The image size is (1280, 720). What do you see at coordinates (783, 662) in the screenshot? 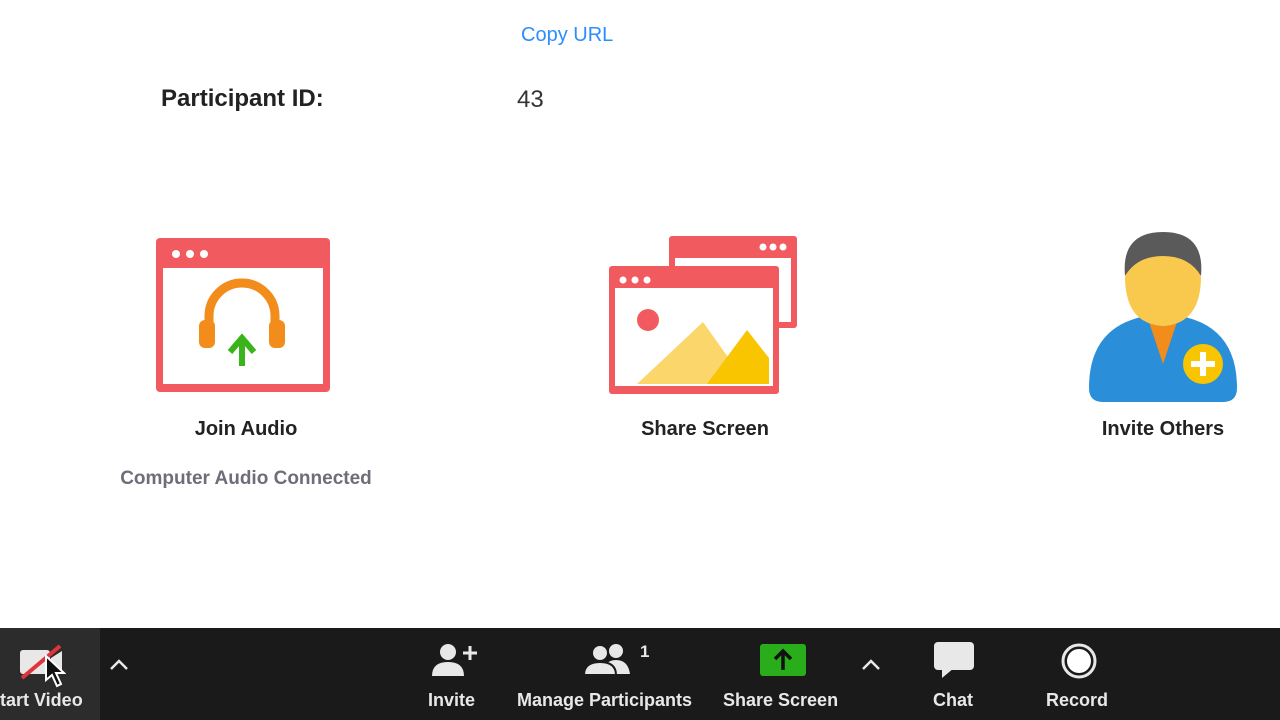
I see `share-screen-arrow-icon` at bounding box center [783, 662].